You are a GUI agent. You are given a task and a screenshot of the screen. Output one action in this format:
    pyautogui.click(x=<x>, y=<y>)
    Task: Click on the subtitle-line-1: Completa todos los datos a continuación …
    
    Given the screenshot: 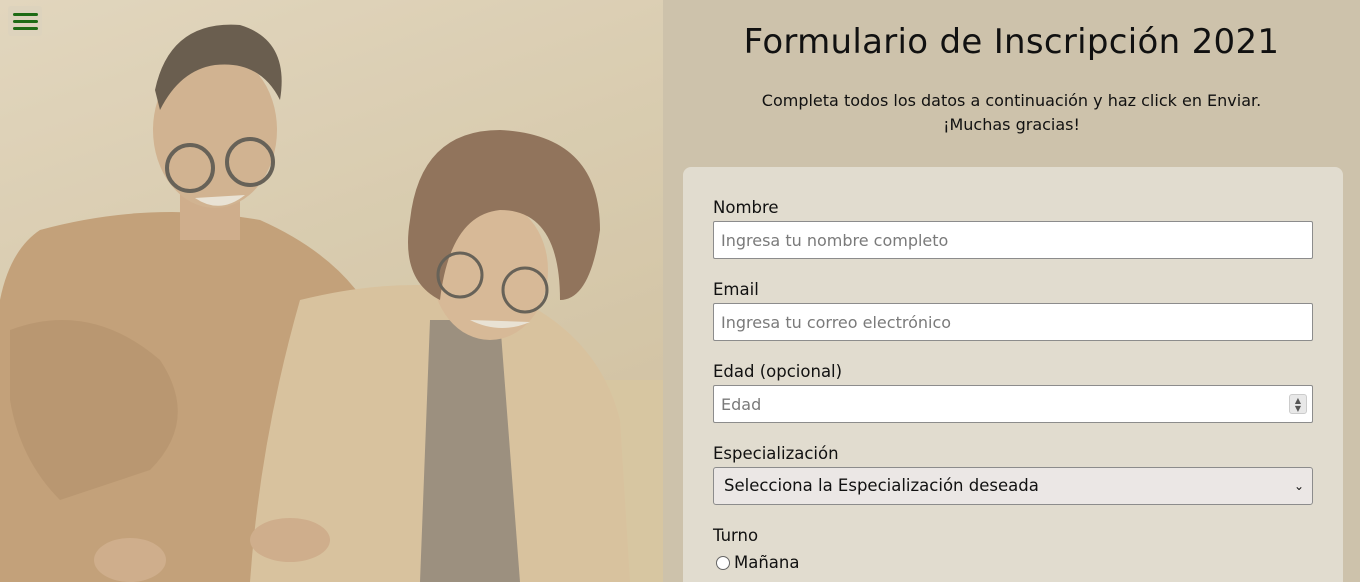 What is the action you would take?
    pyautogui.click(x=1011, y=100)
    